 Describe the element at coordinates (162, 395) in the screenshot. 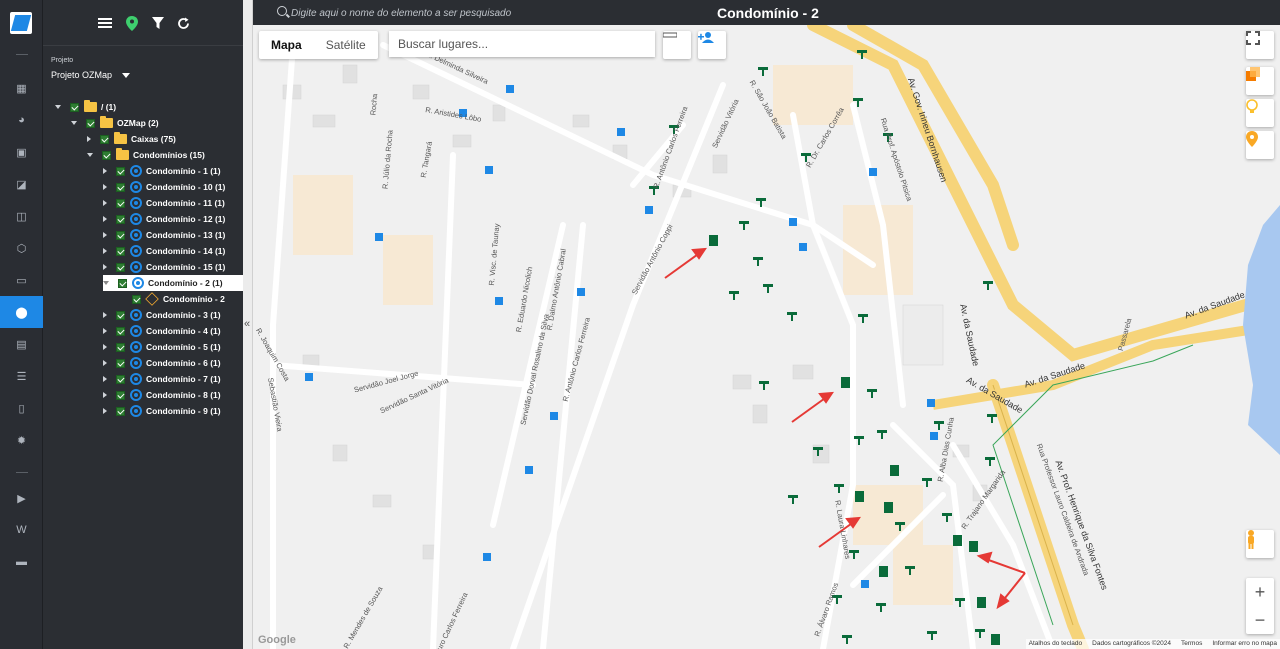

I see `tree-node-condominio: Condomínio - 8 (1)` at that location.